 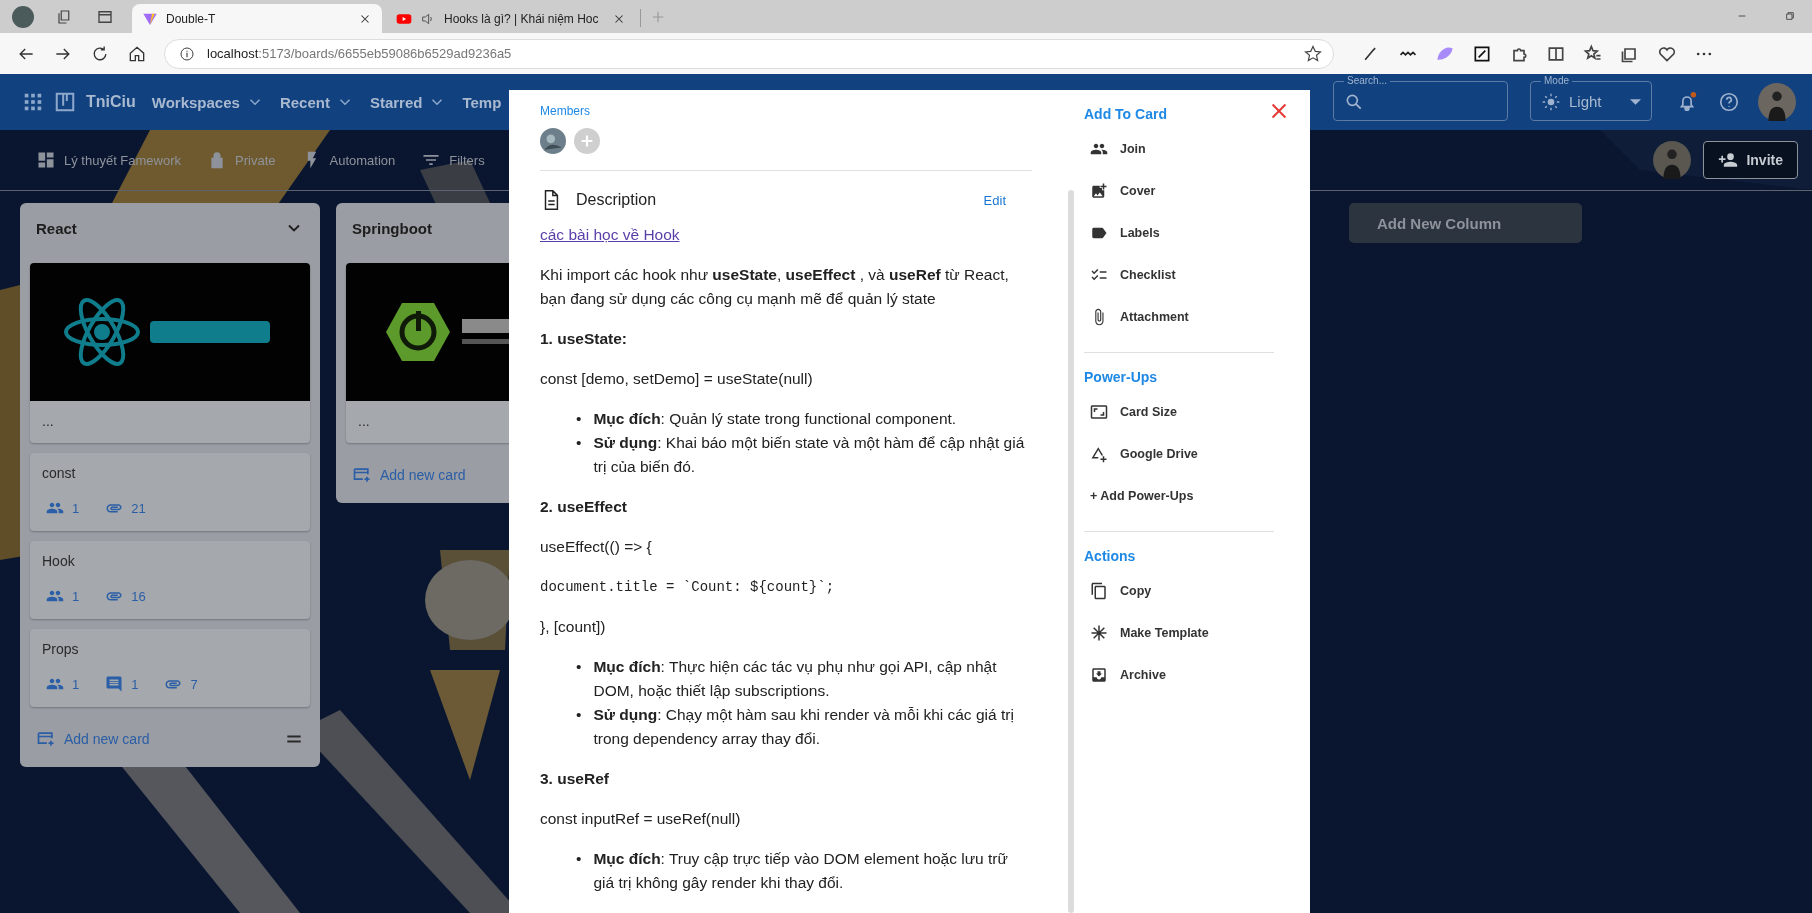 I want to click on star-icon, so click(x=1313, y=53).